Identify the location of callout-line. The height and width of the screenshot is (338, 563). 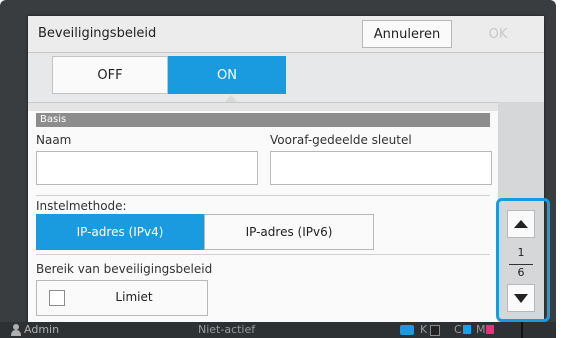
(522, 330).